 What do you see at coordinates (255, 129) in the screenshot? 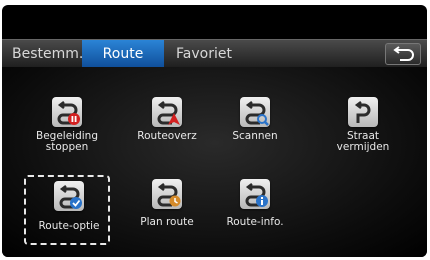
I see `menu-item-scan: Scannen` at bounding box center [255, 129].